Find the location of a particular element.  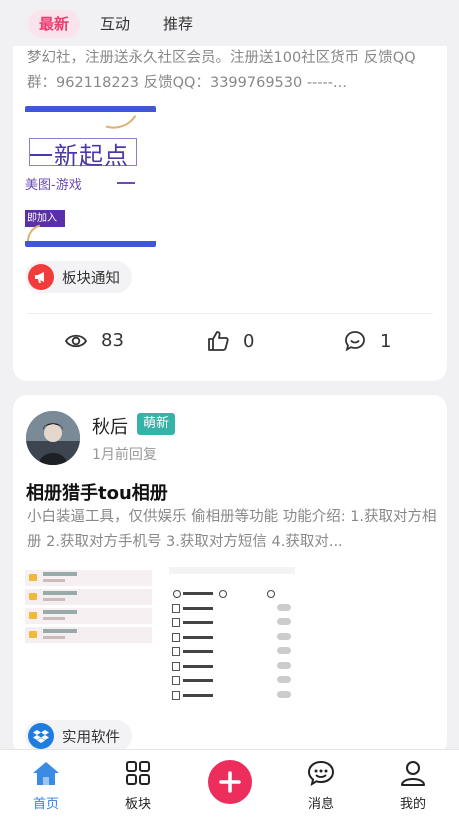

like-button: 0 is located at coordinates (230, 341).